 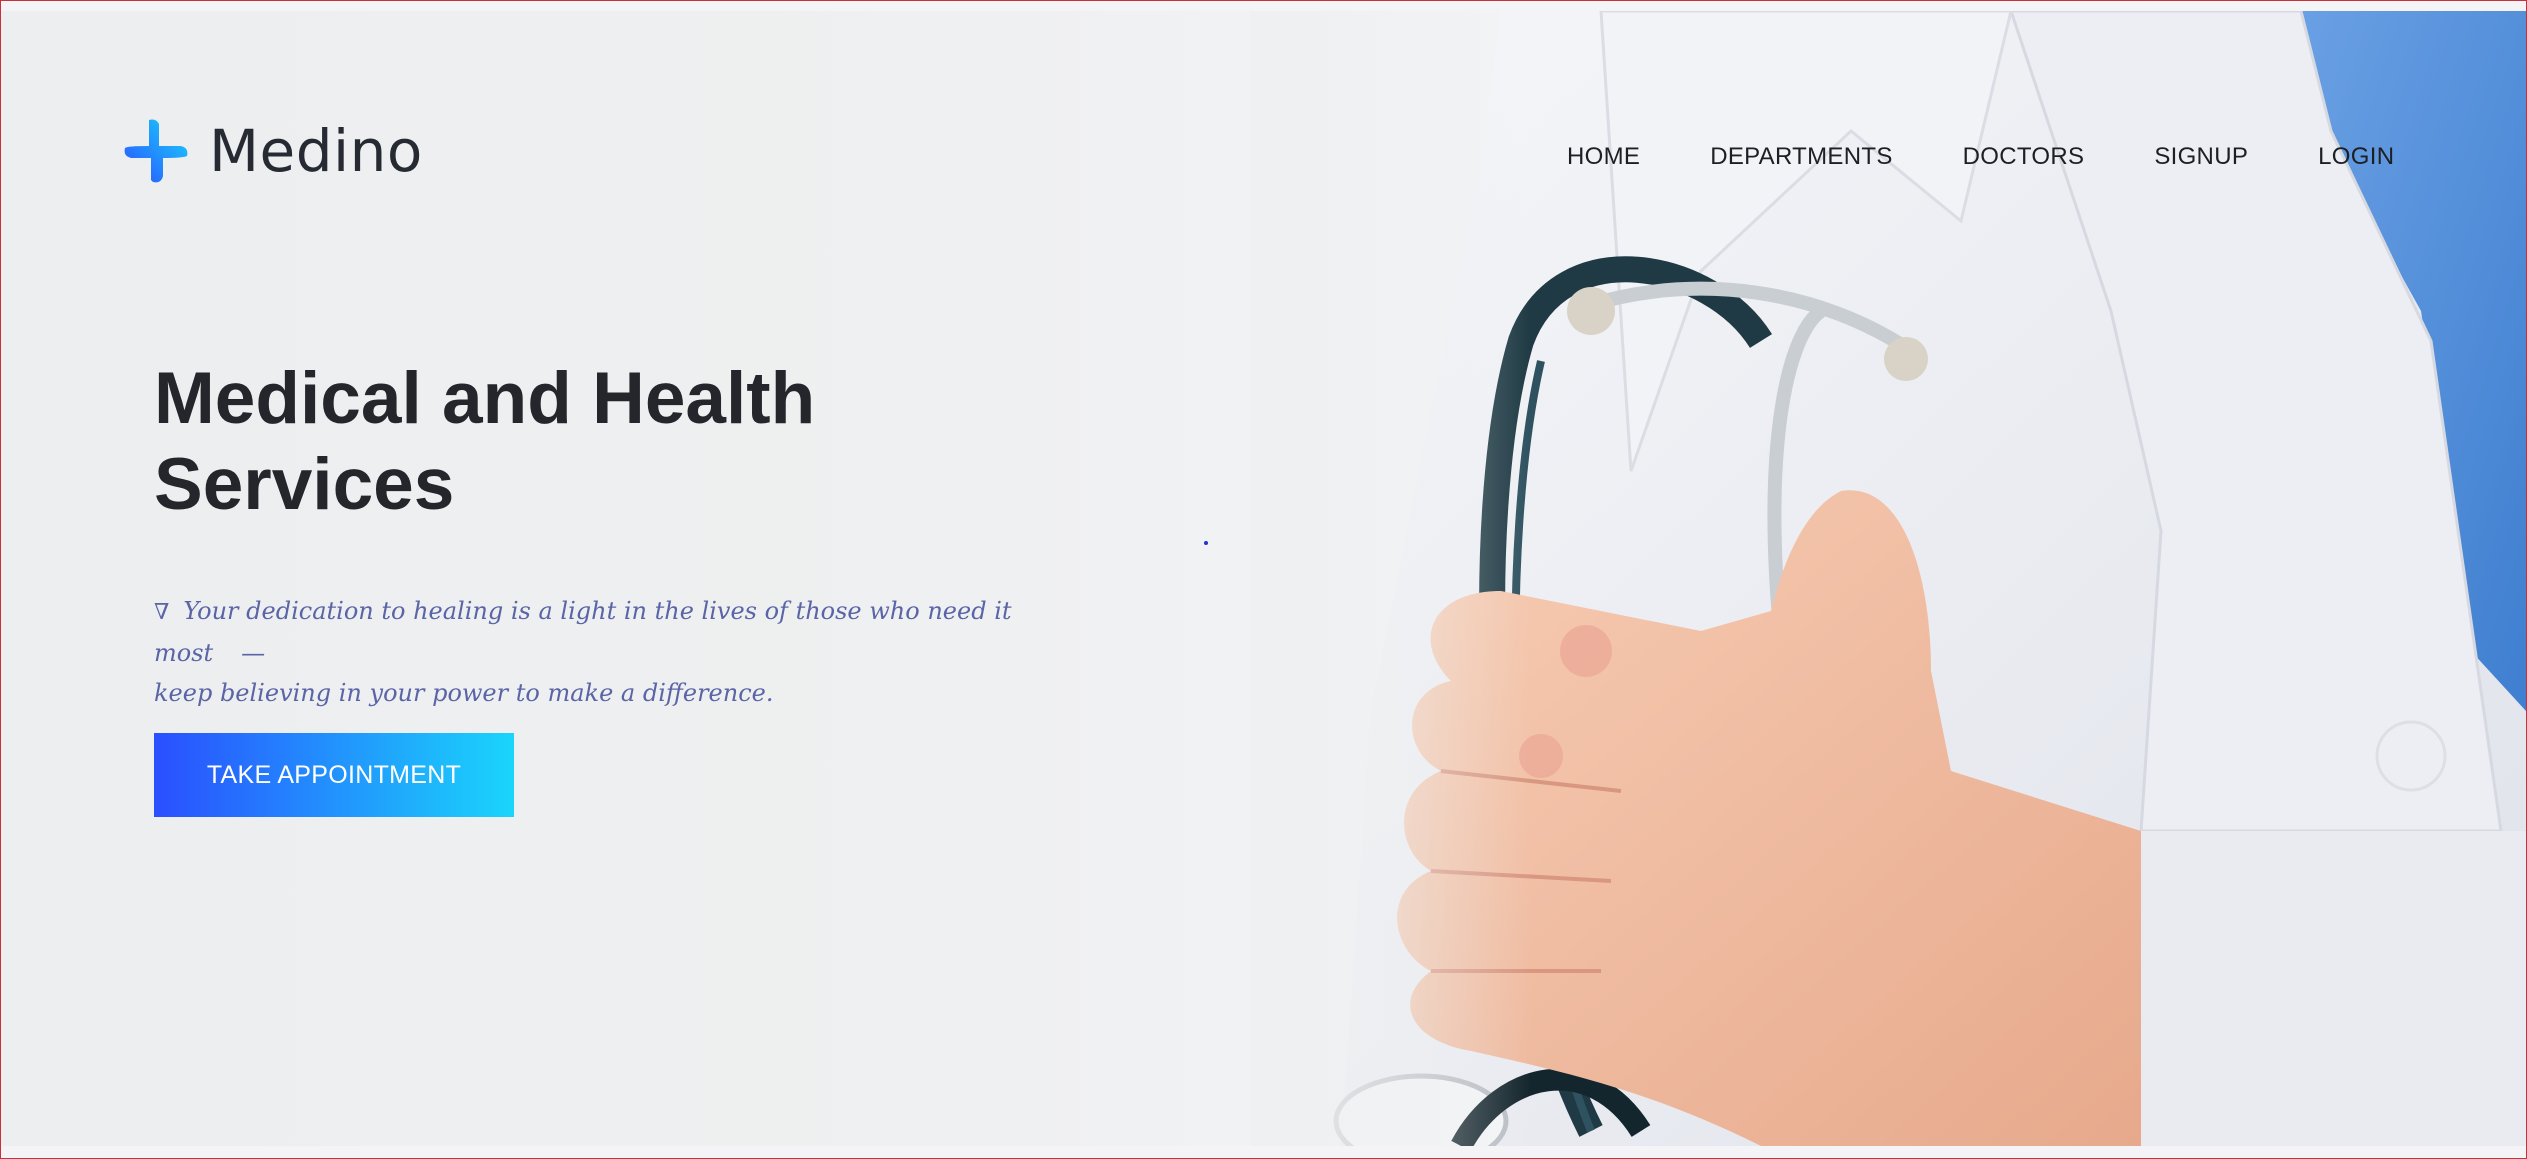 What do you see at coordinates (156, 151) in the screenshot?
I see `medical-cross-icon` at bounding box center [156, 151].